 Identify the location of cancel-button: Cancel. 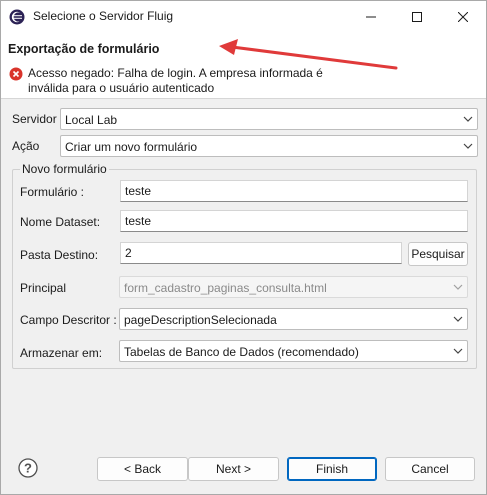
(430, 469).